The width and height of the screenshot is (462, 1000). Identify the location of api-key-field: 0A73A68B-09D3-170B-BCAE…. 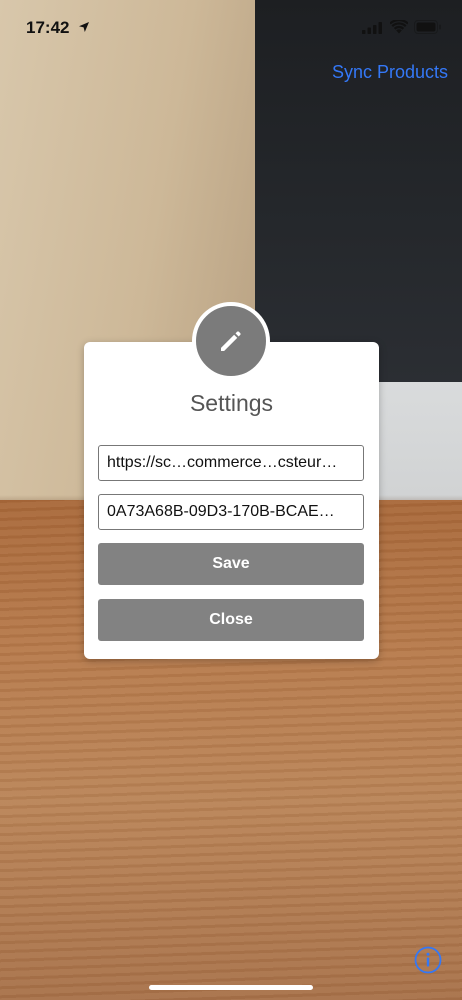
(231, 512).